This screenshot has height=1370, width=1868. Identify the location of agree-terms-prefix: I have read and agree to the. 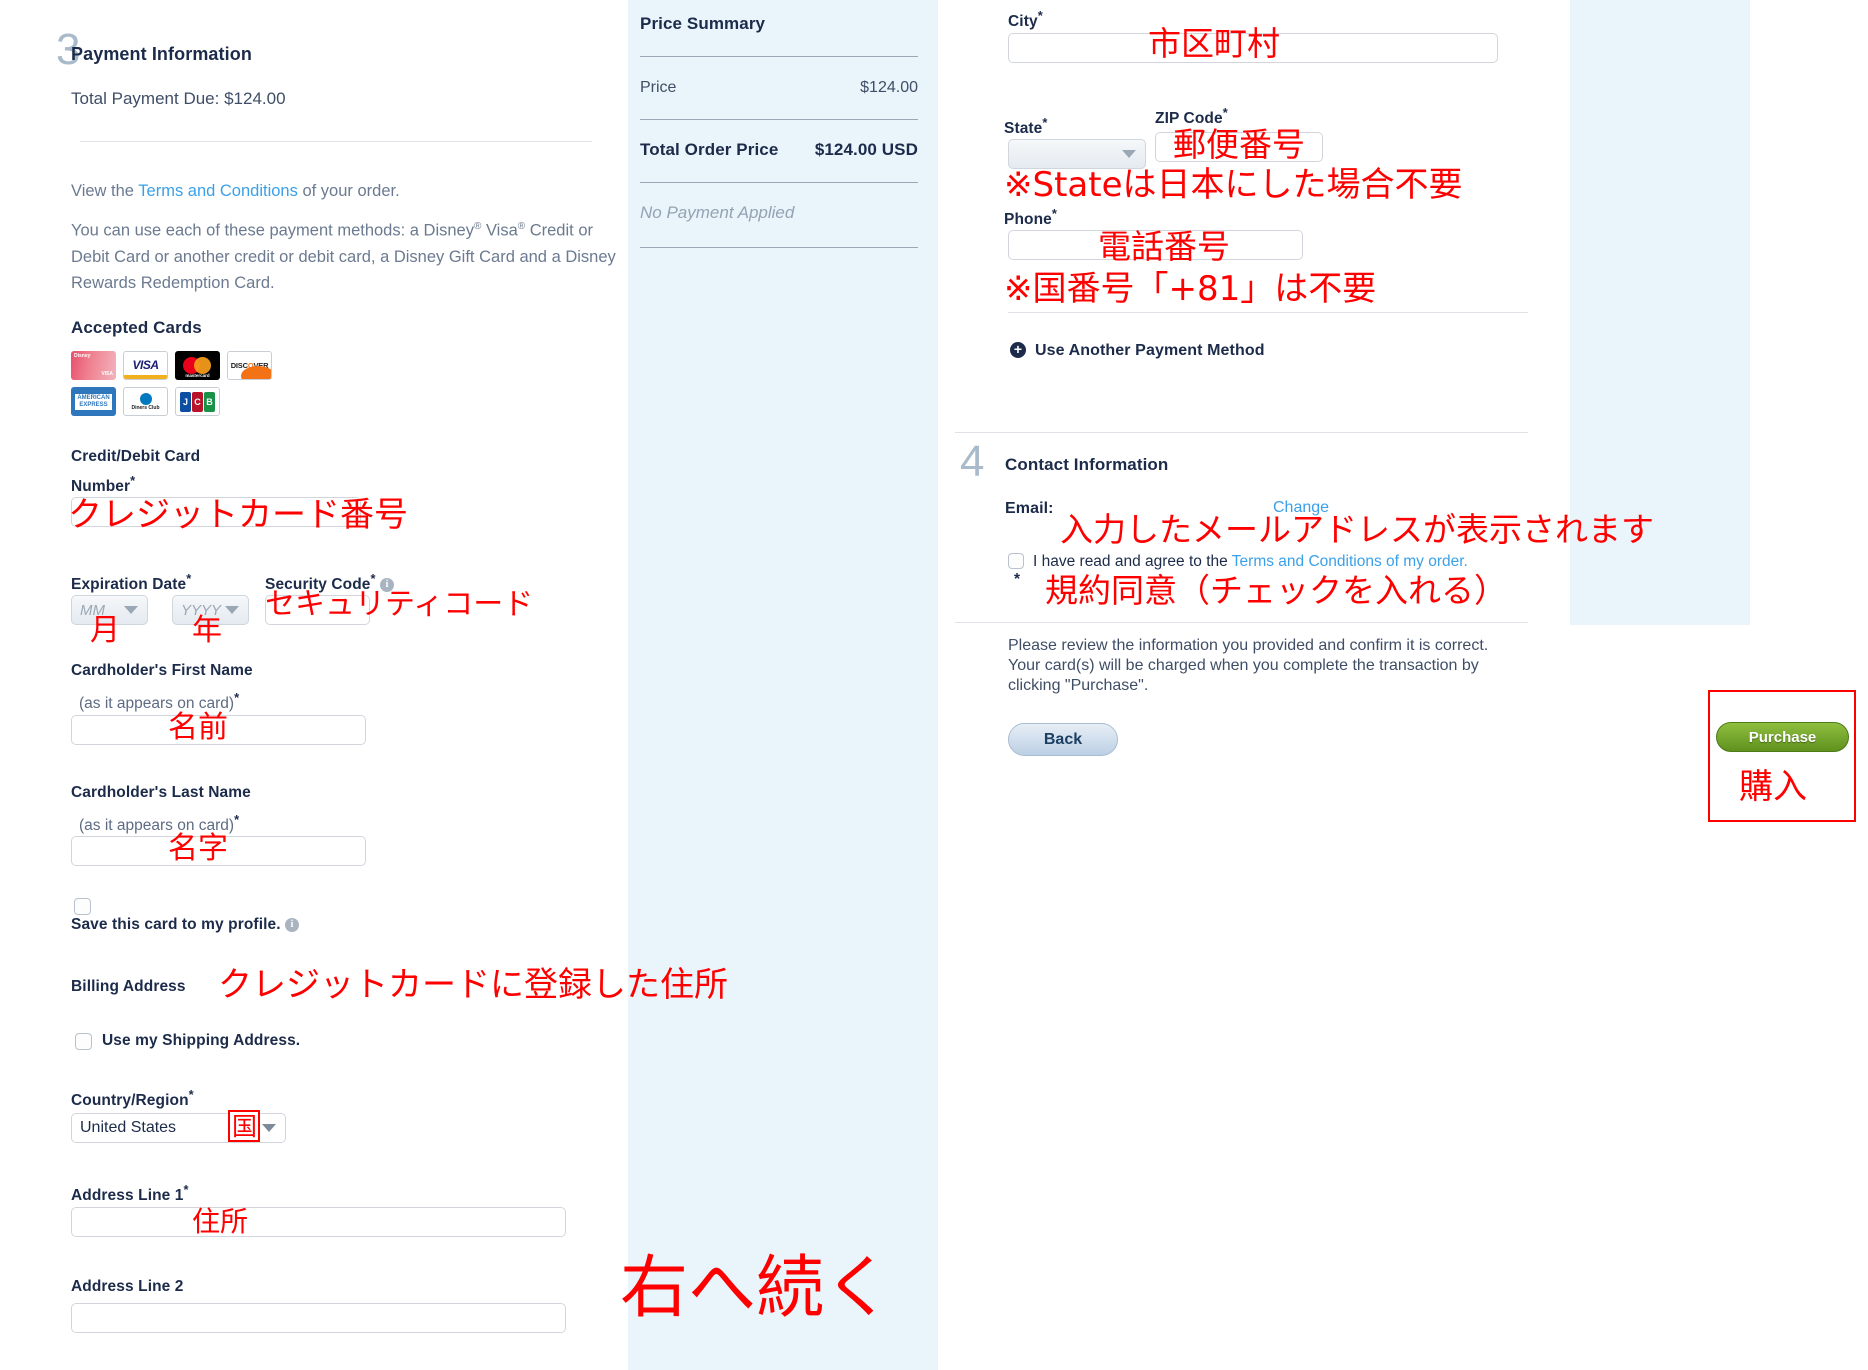
(1132, 561).